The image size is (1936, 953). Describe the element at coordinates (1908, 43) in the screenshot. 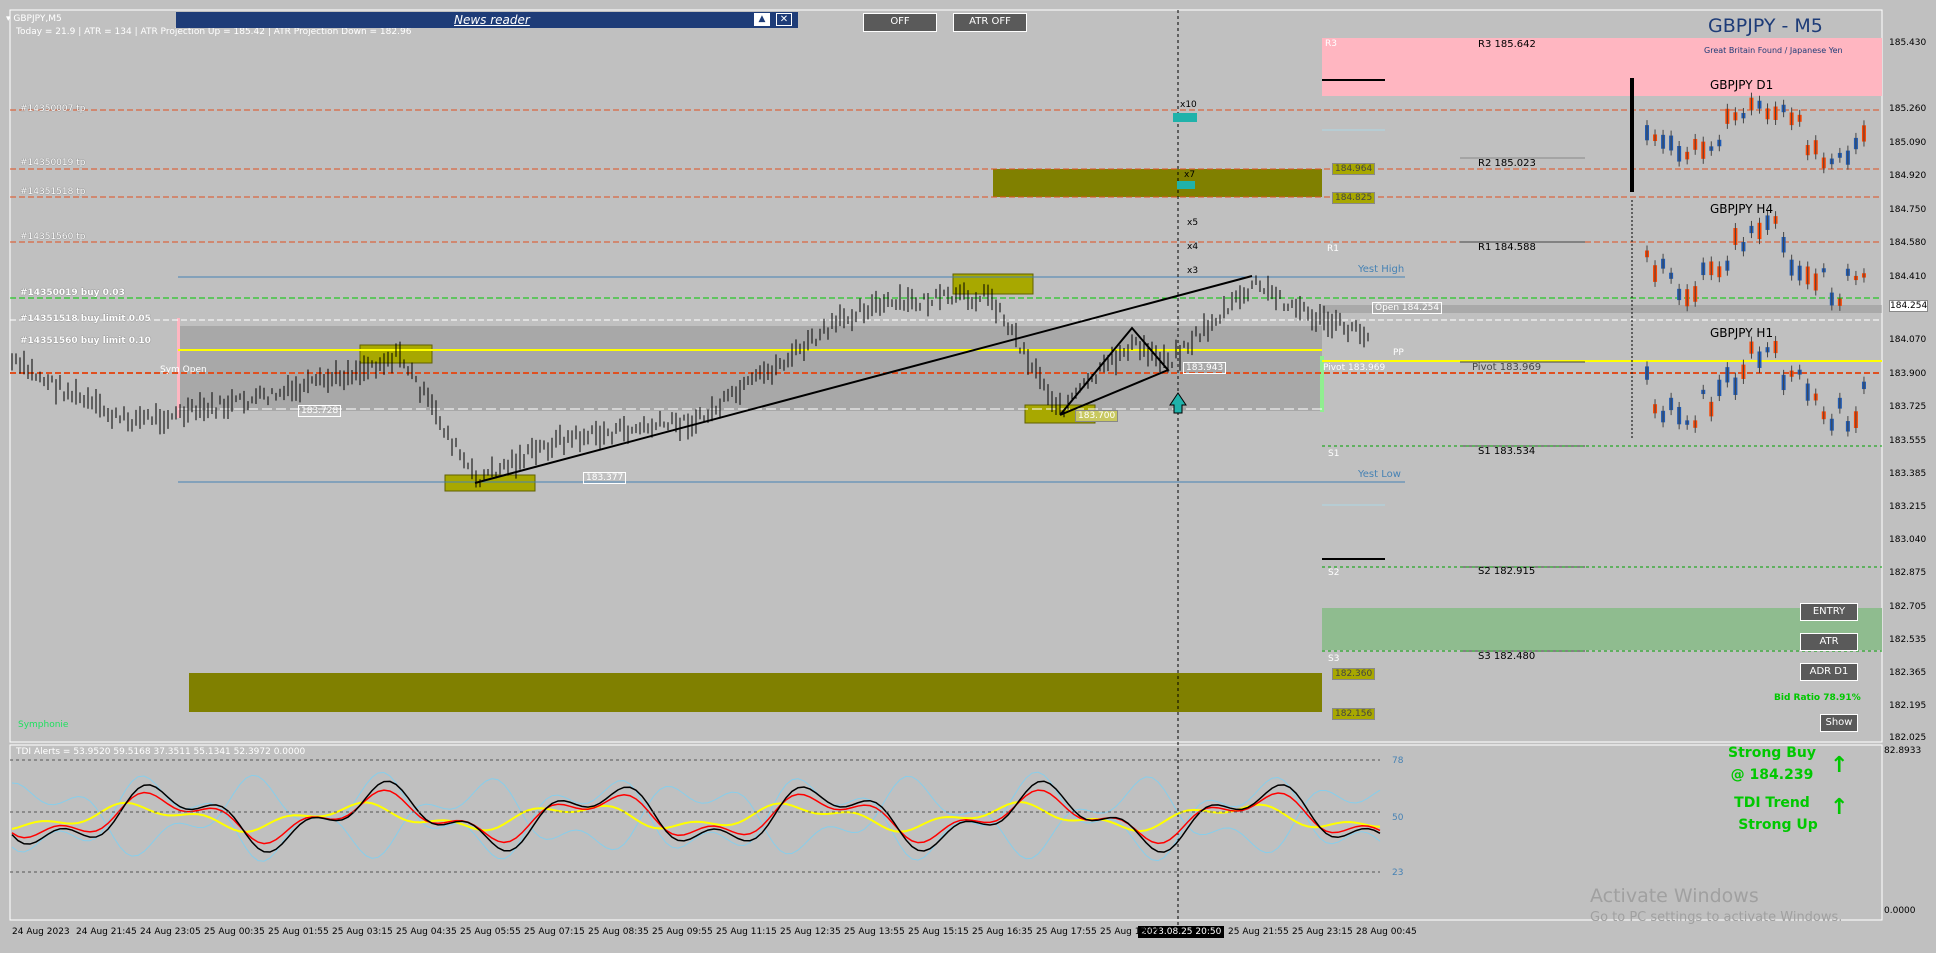

I see `price-axis-label: 185.430` at that location.